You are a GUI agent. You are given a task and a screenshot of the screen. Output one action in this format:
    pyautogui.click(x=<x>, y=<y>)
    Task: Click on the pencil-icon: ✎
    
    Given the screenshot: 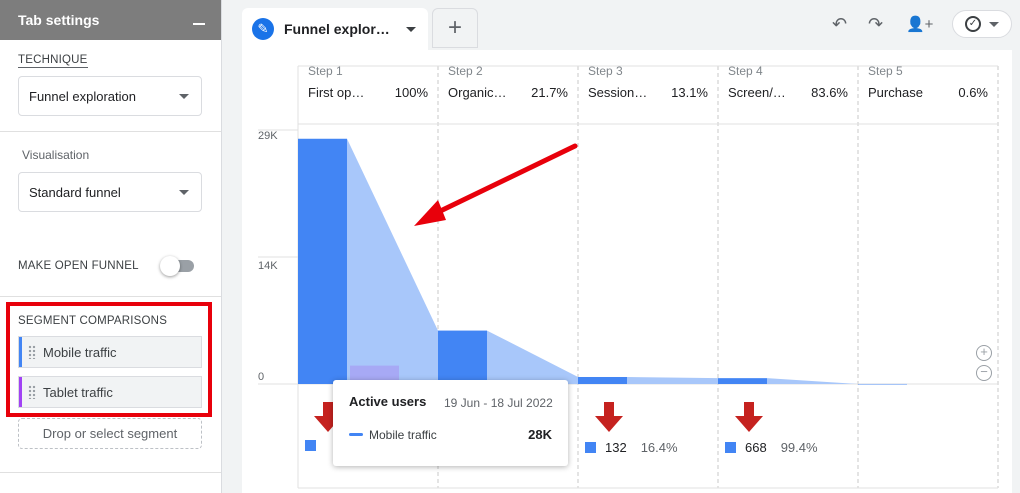 What is the action you would take?
    pyautogui.click(x=263, y=29)
    